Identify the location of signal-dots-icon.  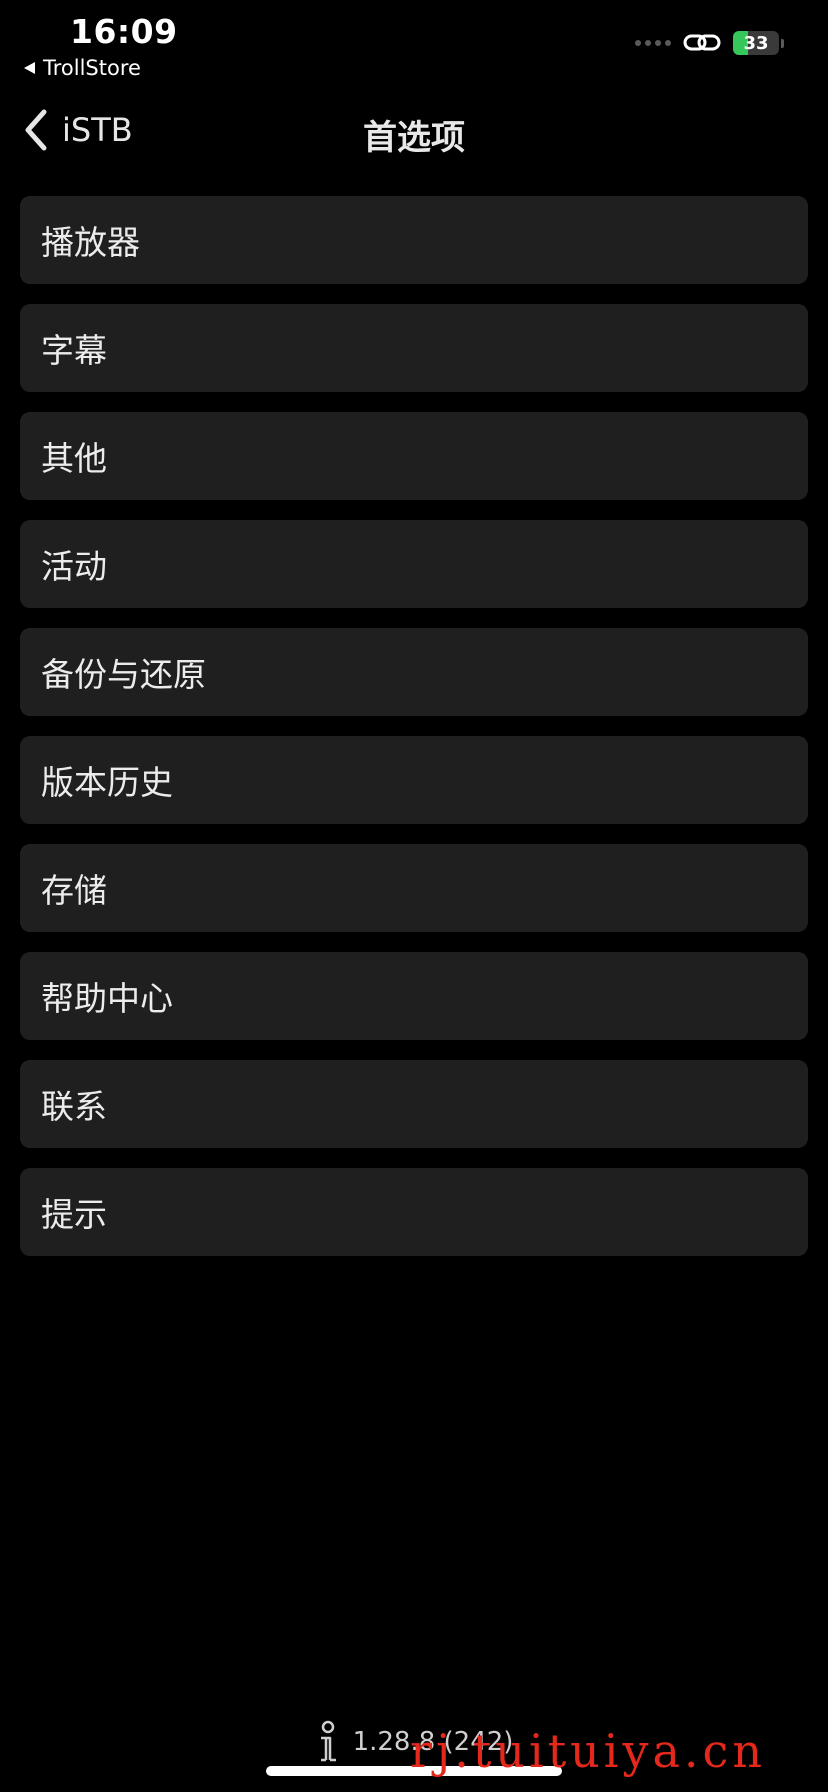
(653, 43).